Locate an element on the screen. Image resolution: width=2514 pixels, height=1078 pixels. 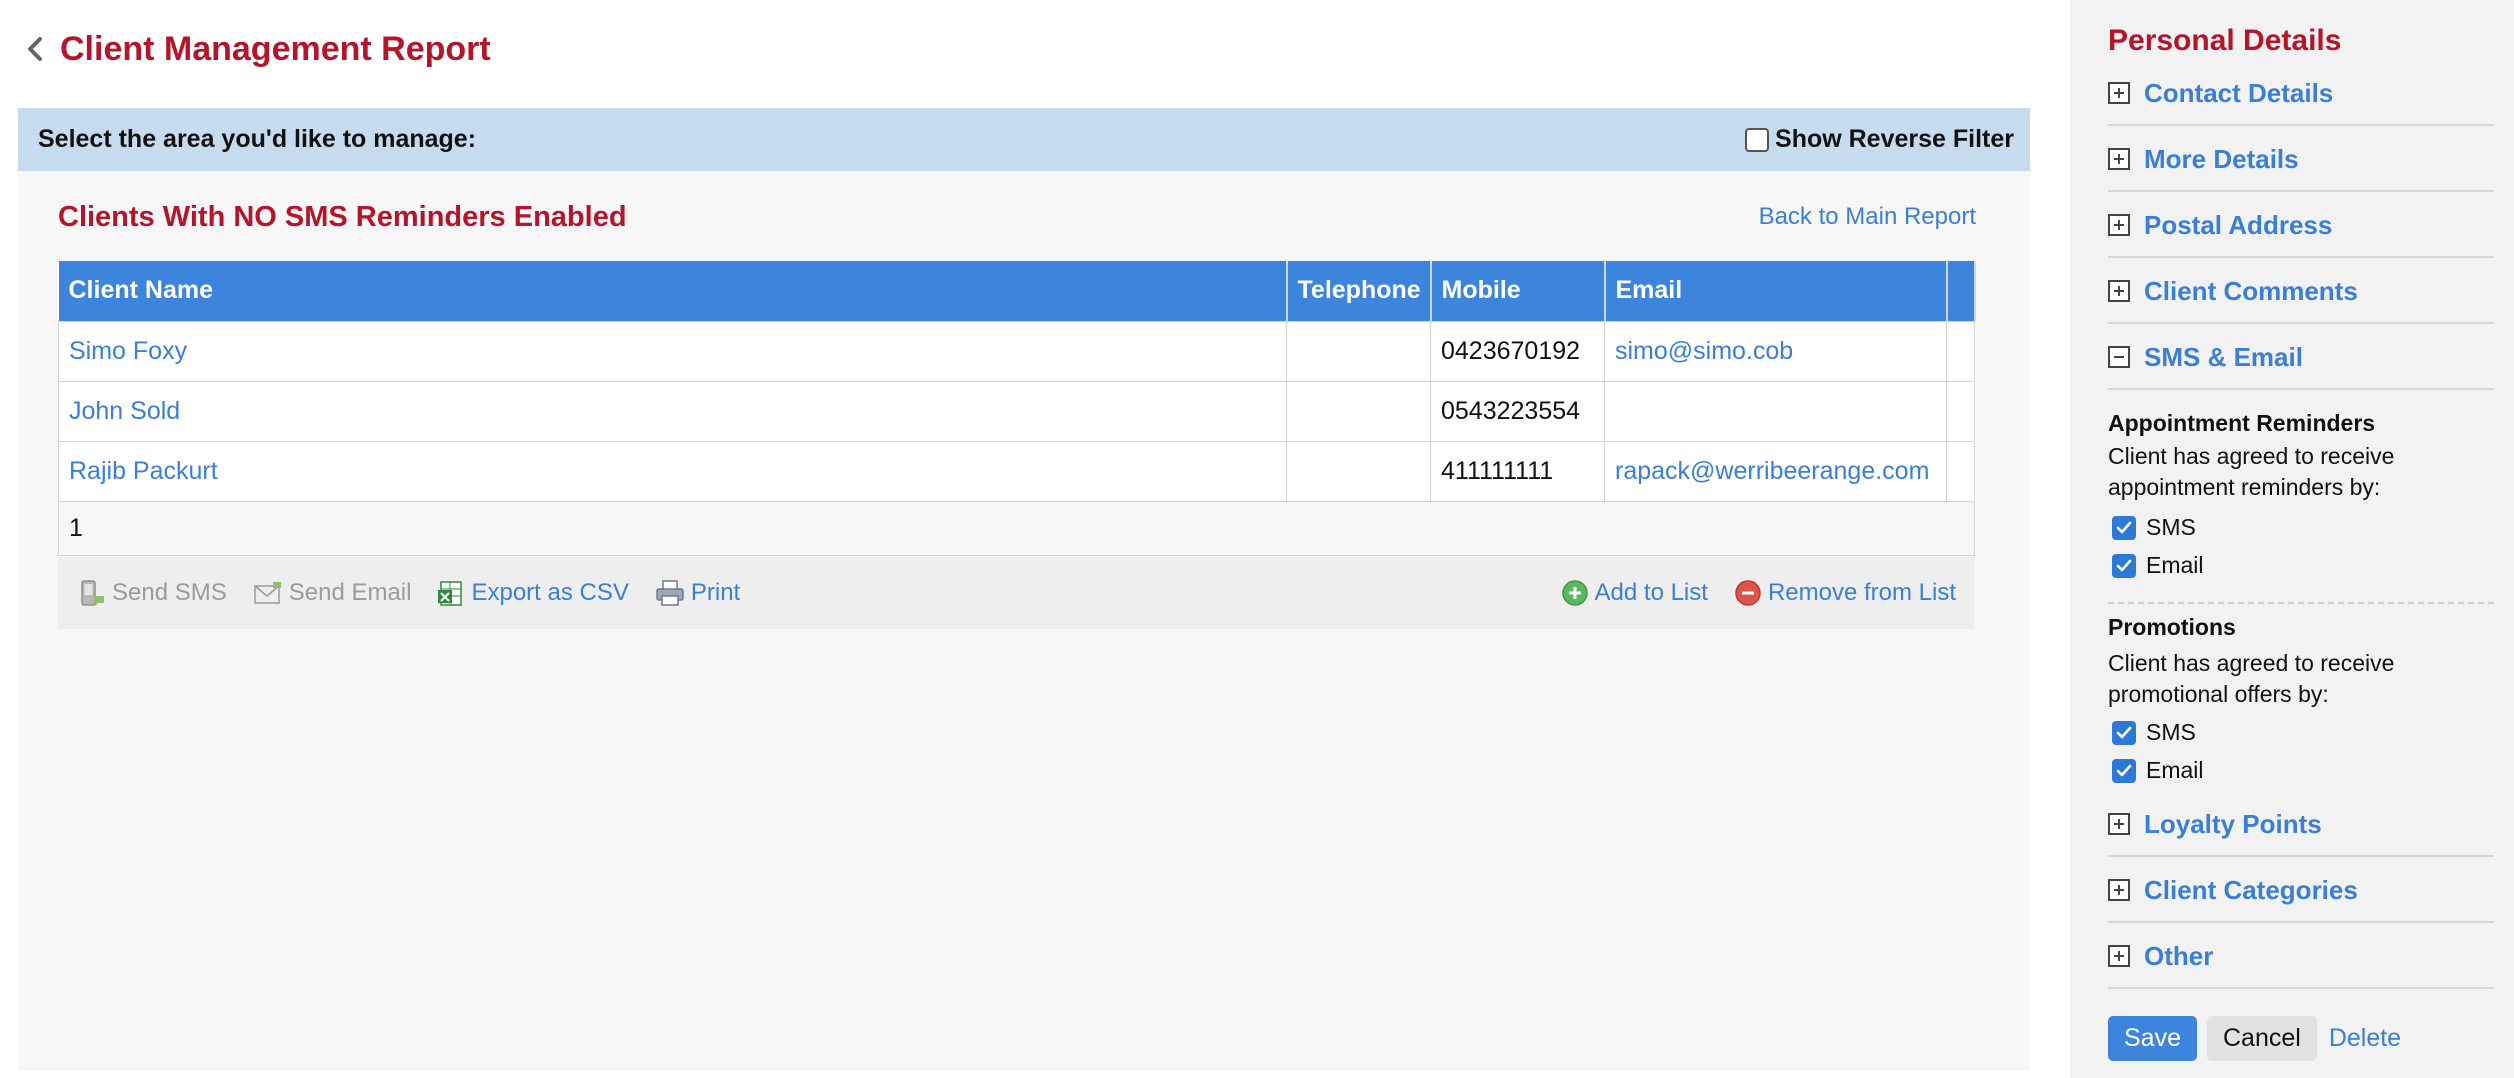
table-row: John Sold 0543223554 is located at coordinates (1016, 411).